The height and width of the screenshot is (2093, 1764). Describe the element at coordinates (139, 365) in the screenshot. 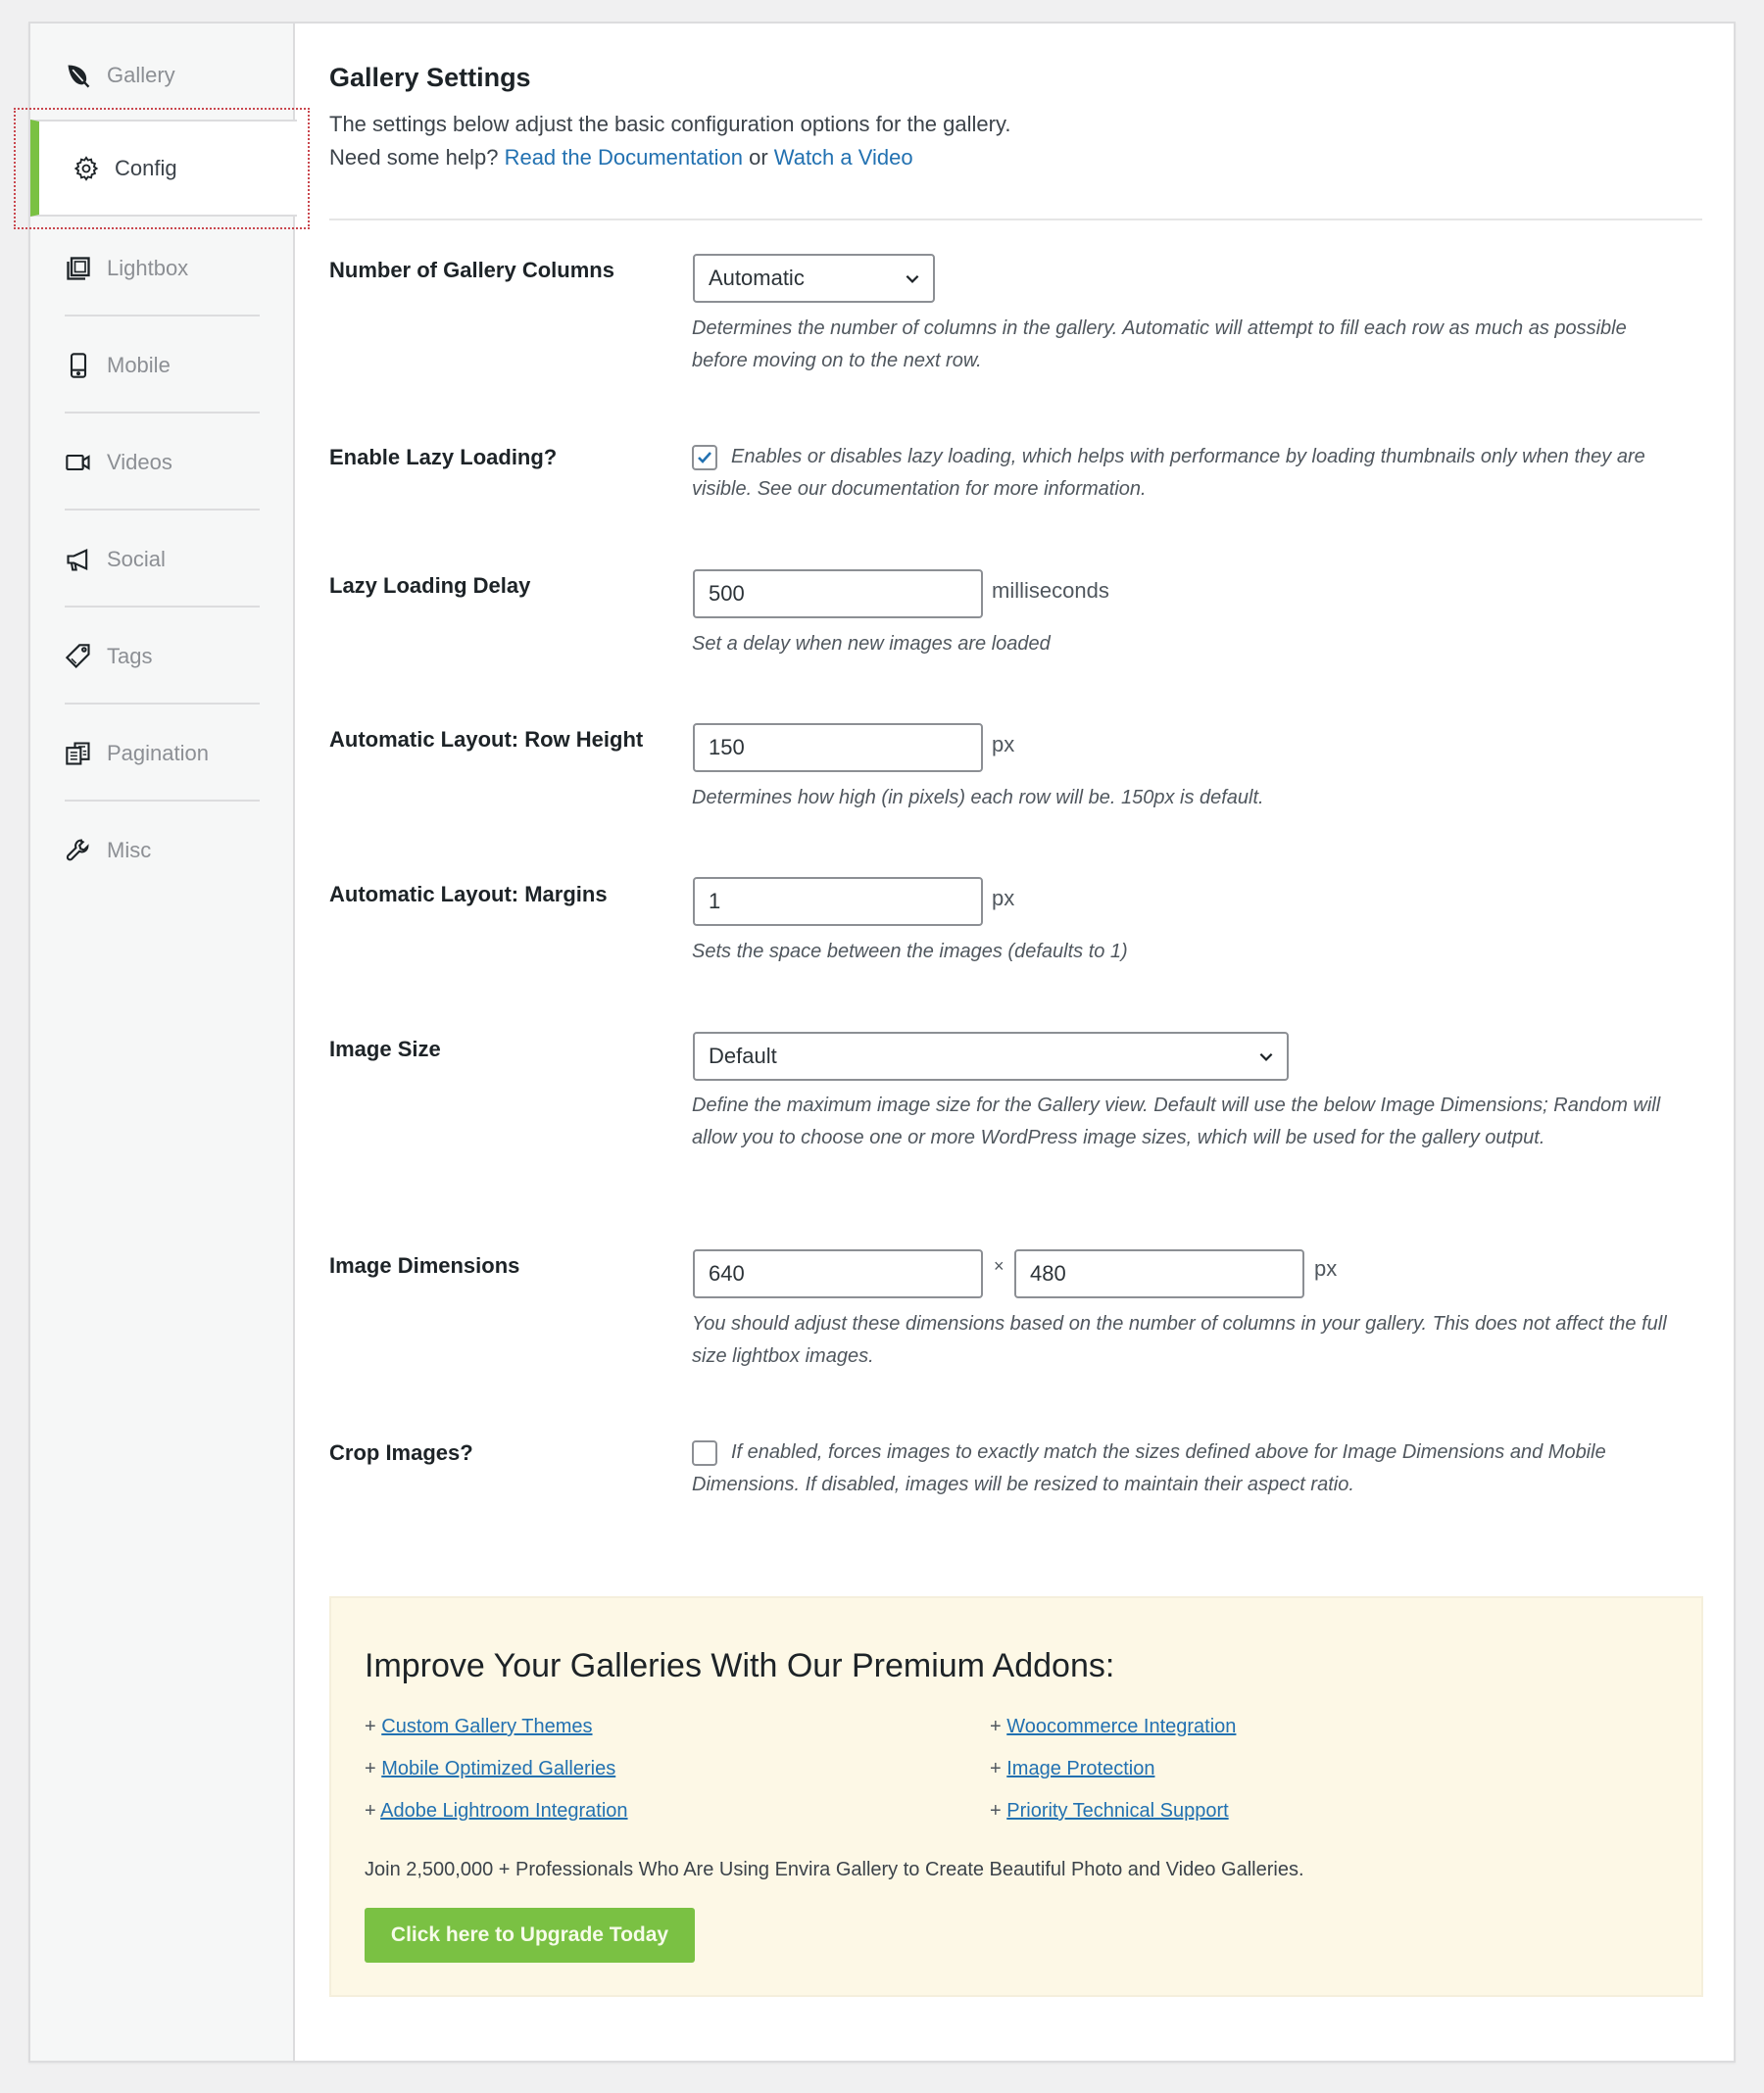

I see `sidebar-item-label: Mobile` at that location.